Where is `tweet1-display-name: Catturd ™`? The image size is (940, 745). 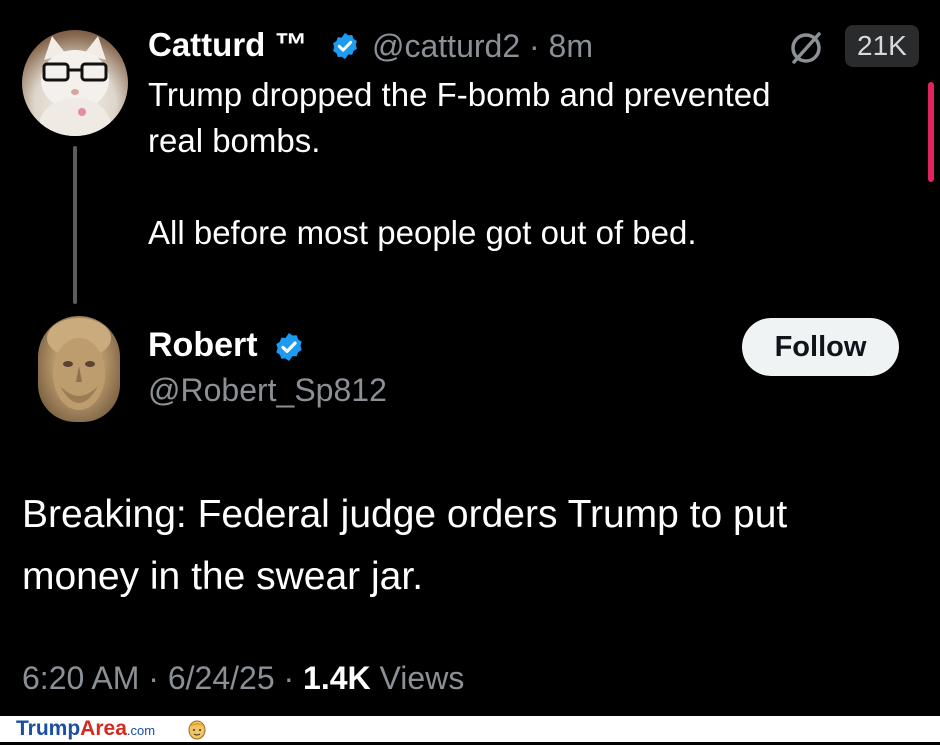 tweet1-display-name: Catturd ™ is located at coordinates (228, 44).